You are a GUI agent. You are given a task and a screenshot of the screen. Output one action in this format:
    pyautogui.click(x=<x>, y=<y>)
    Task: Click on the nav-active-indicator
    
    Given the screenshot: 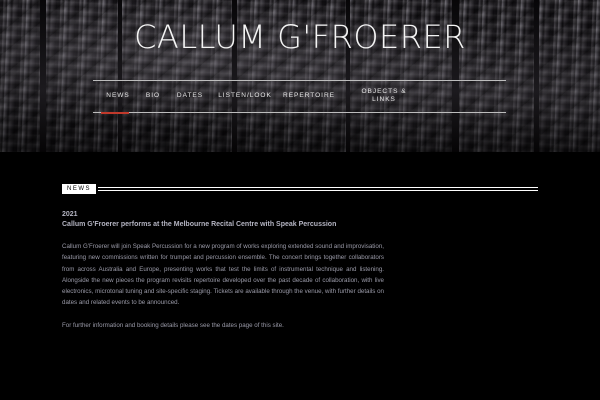 What is the action you would take?
    pyautogui.click(x=115, y=113)
    